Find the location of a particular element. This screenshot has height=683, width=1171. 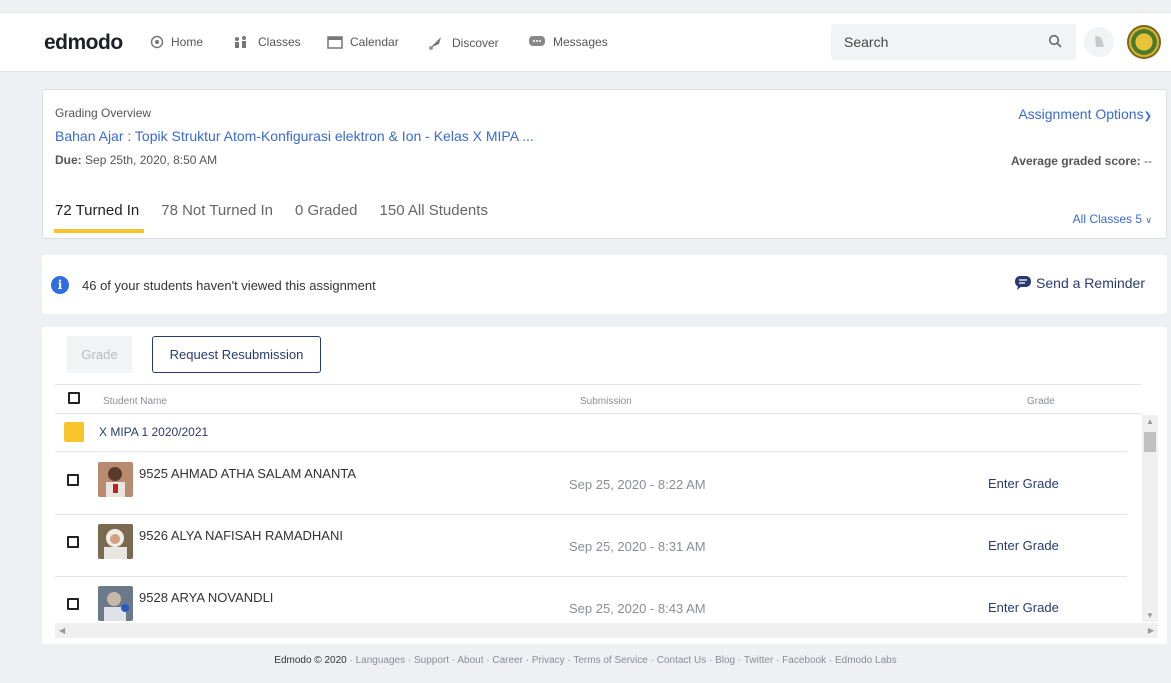

nav-messages: Messages is located at coordinates (568, 42).